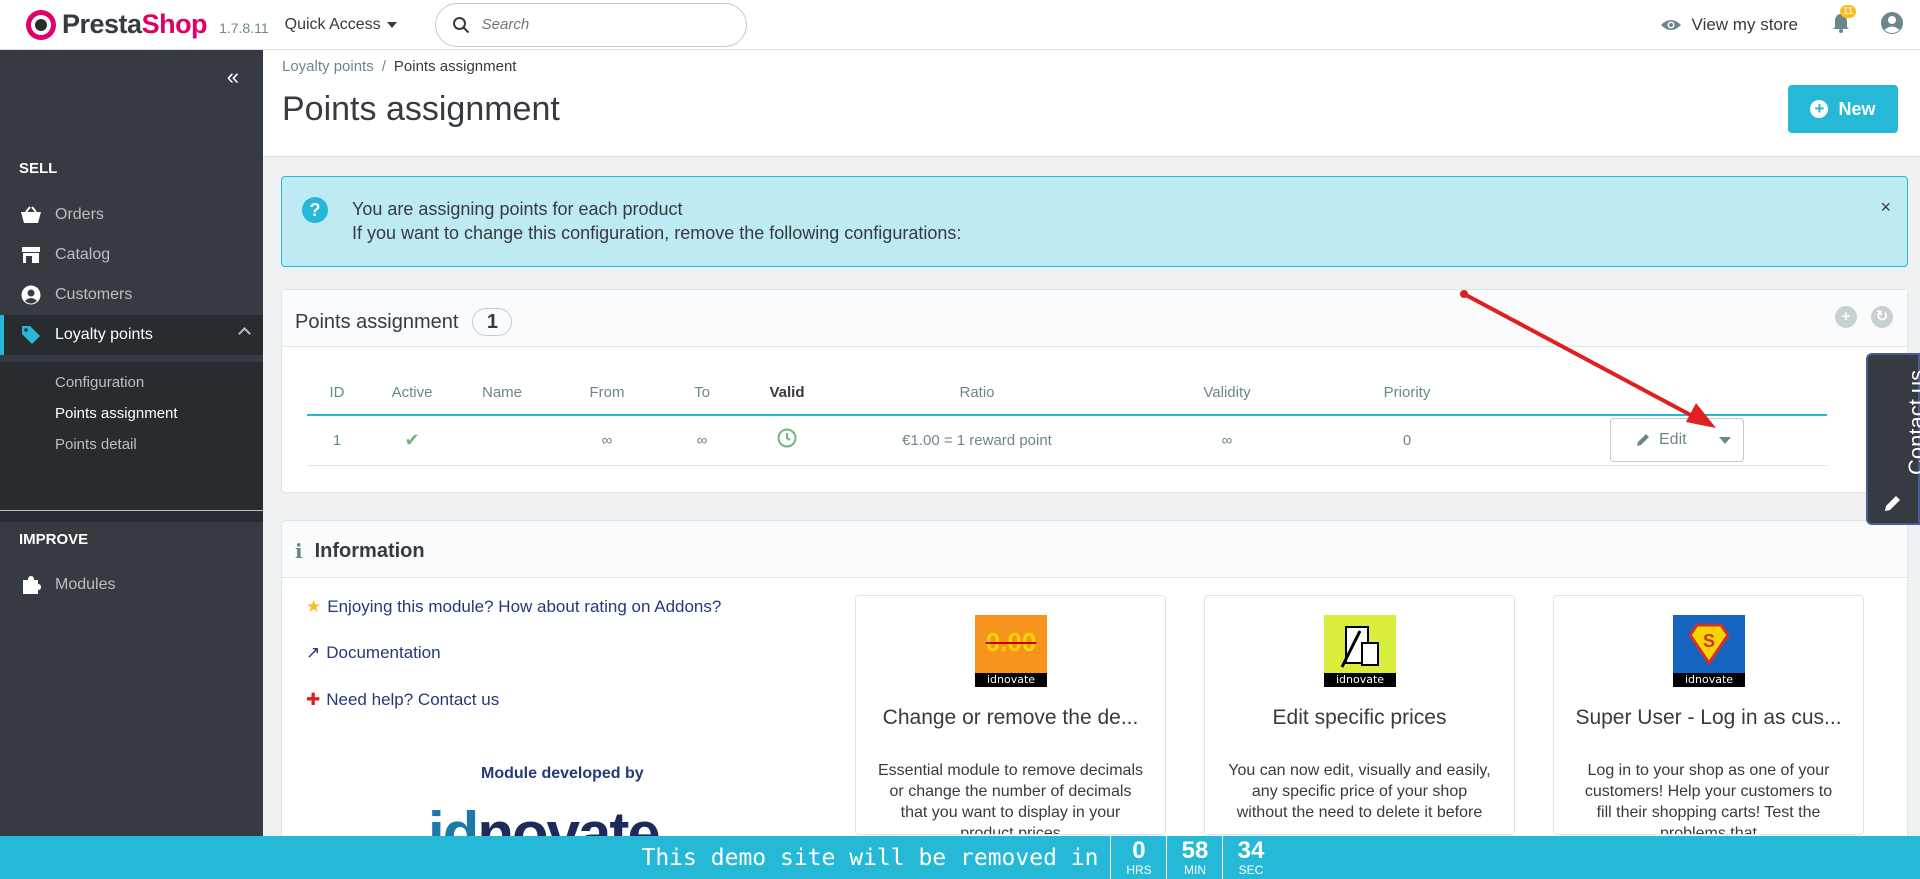 The image size is (1920, 879). What do you see at coordinates (102, 24) in the screenshot?
I see `logo-text-presta: Presta` at bounding box center [102, 24].